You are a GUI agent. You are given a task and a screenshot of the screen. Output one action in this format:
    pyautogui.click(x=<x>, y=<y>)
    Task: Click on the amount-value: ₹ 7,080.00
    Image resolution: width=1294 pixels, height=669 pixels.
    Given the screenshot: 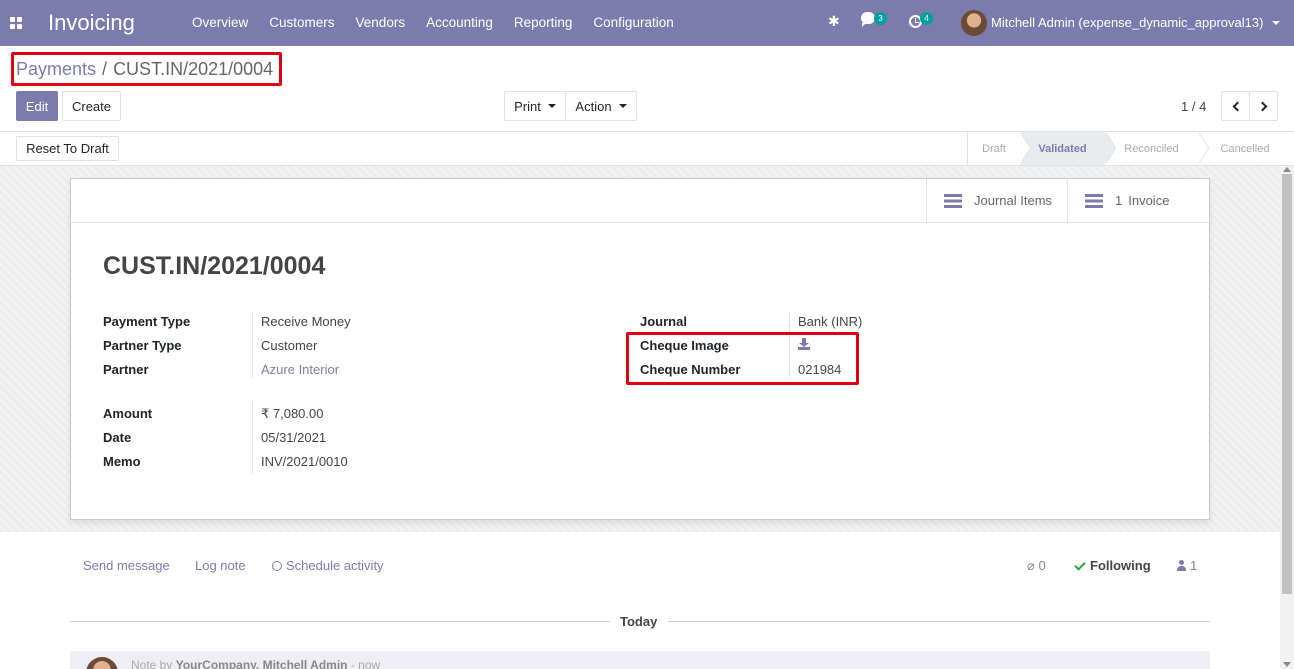 What is the action you would take?
    pyautogui.click(x=292, y=413)
    